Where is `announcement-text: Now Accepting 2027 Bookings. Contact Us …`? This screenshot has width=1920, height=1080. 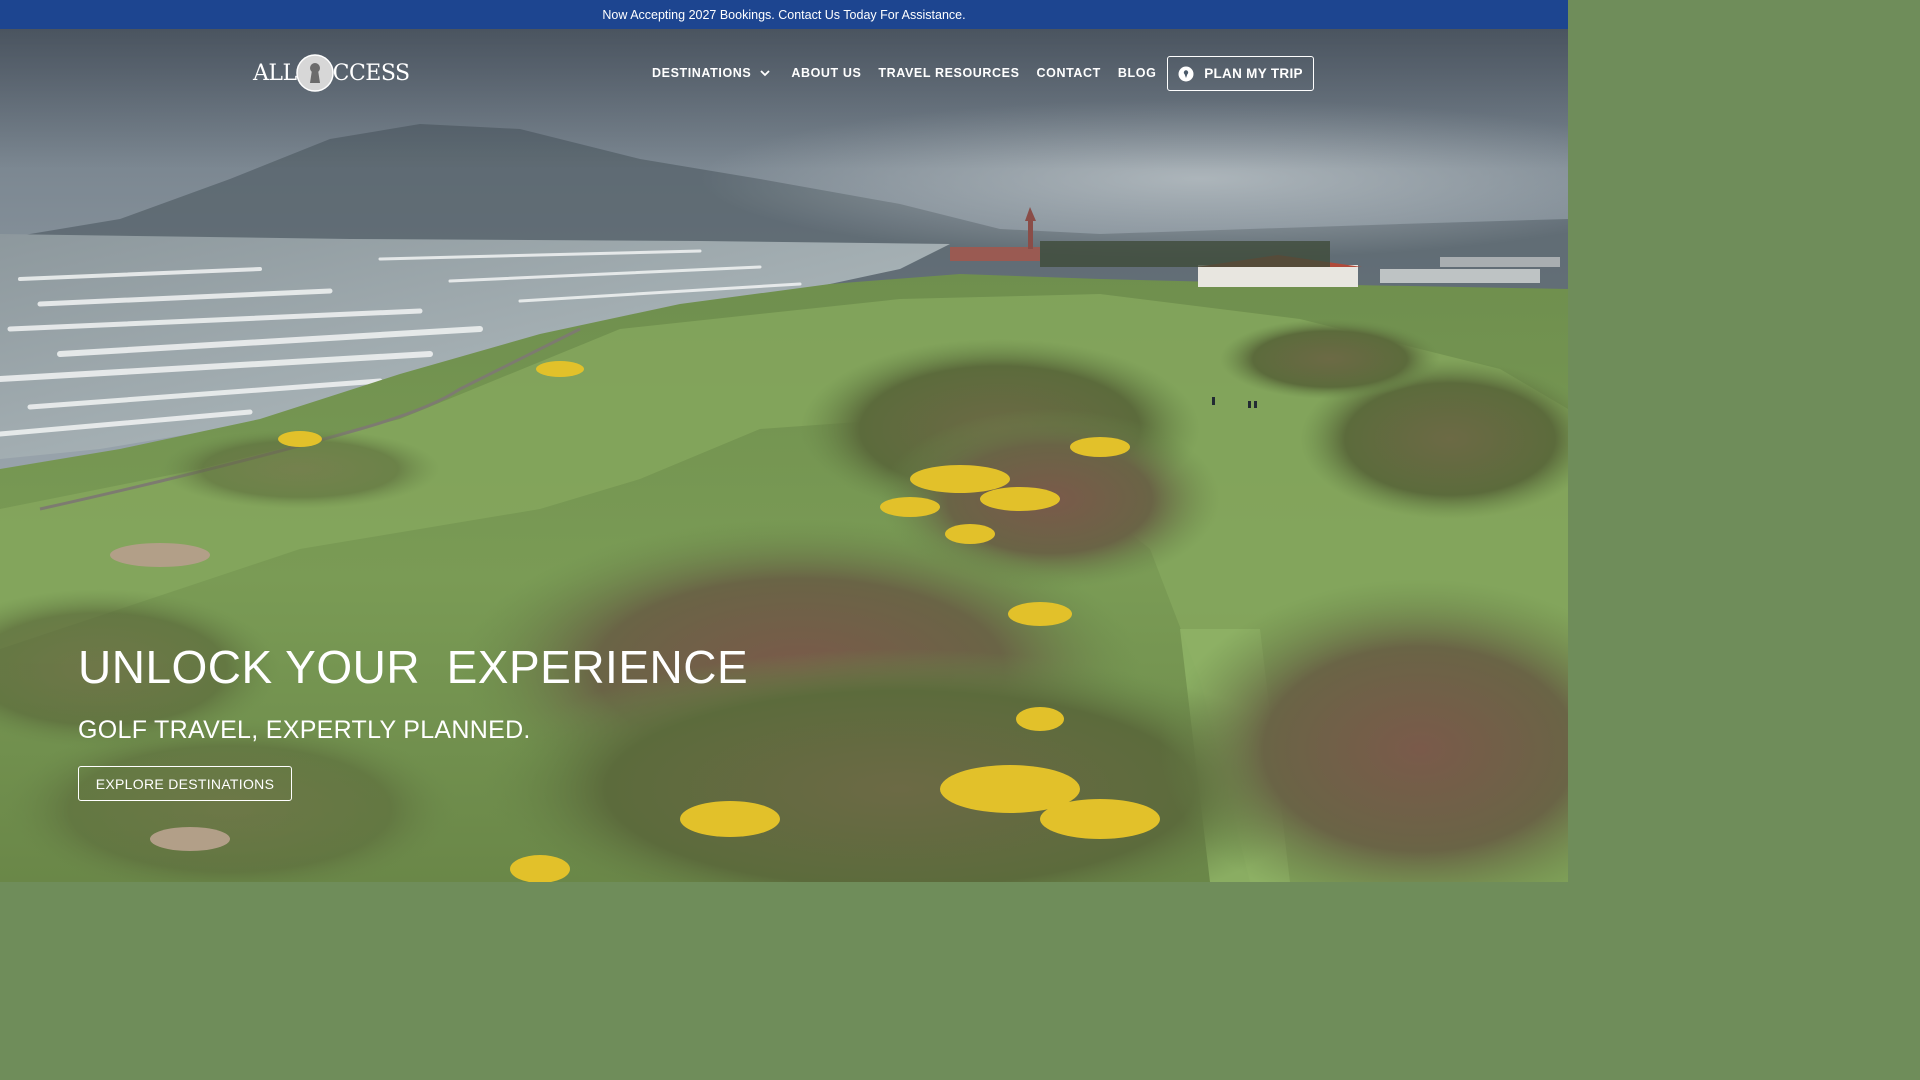
announcement-text: Now Accepting 2027 Bookings. Contact Us … is located at coordinates (784, 14).